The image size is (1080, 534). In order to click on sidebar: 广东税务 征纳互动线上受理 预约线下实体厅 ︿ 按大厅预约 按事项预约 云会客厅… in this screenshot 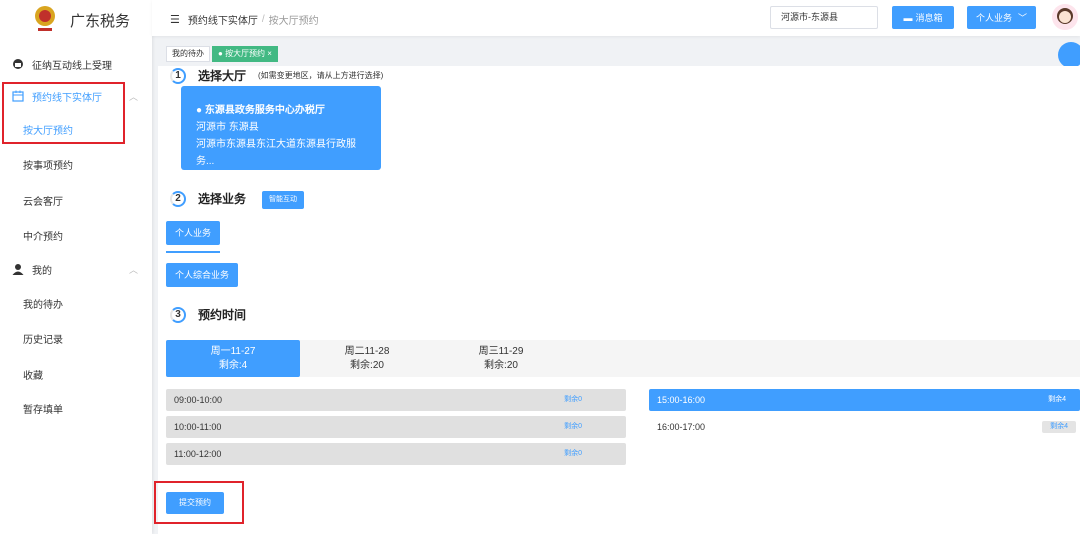, I will do `click(76, 267)`.